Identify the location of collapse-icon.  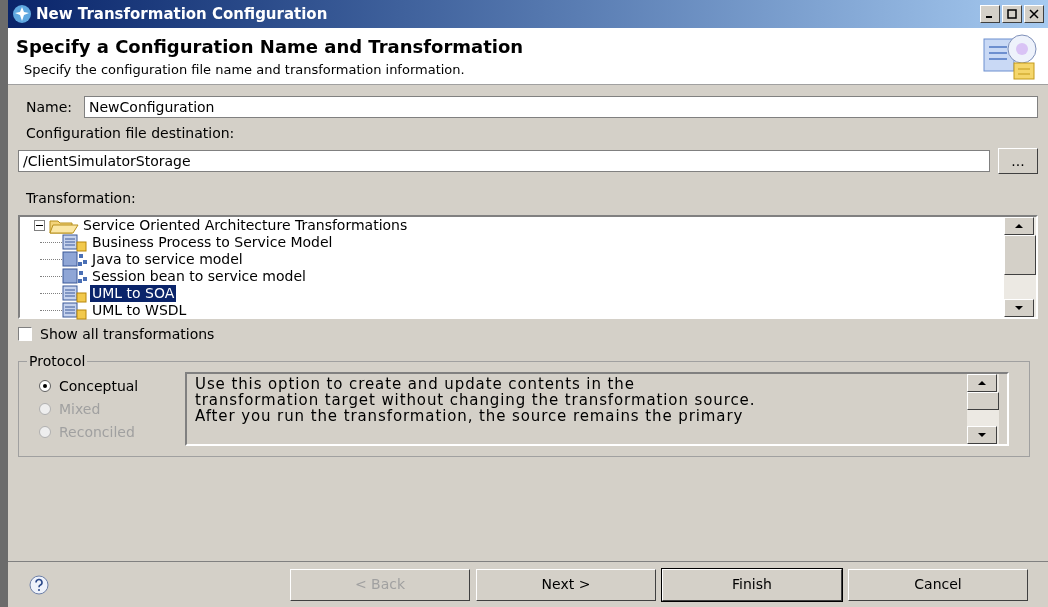
(39, 225).